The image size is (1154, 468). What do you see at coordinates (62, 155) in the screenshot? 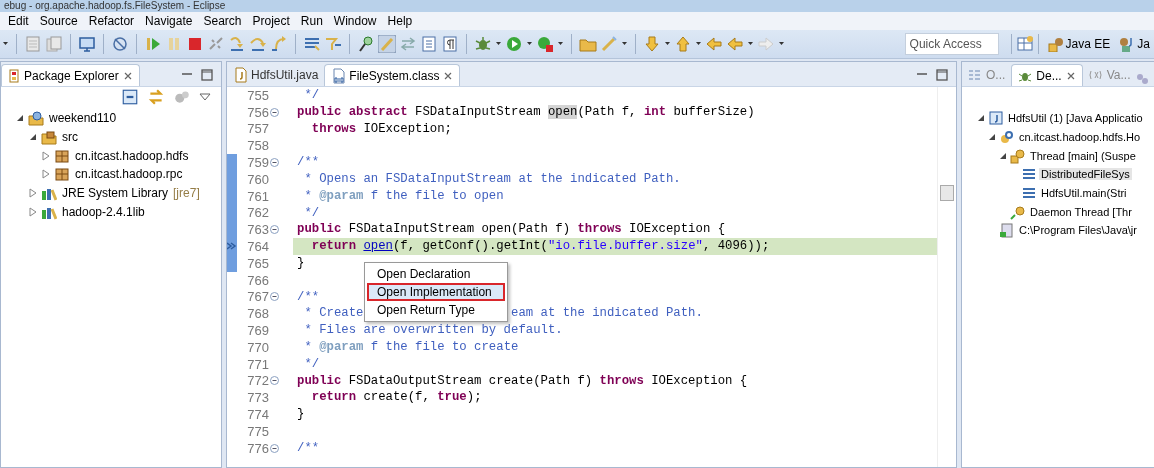
I see `package-icon` at bounding box center [62, 155].